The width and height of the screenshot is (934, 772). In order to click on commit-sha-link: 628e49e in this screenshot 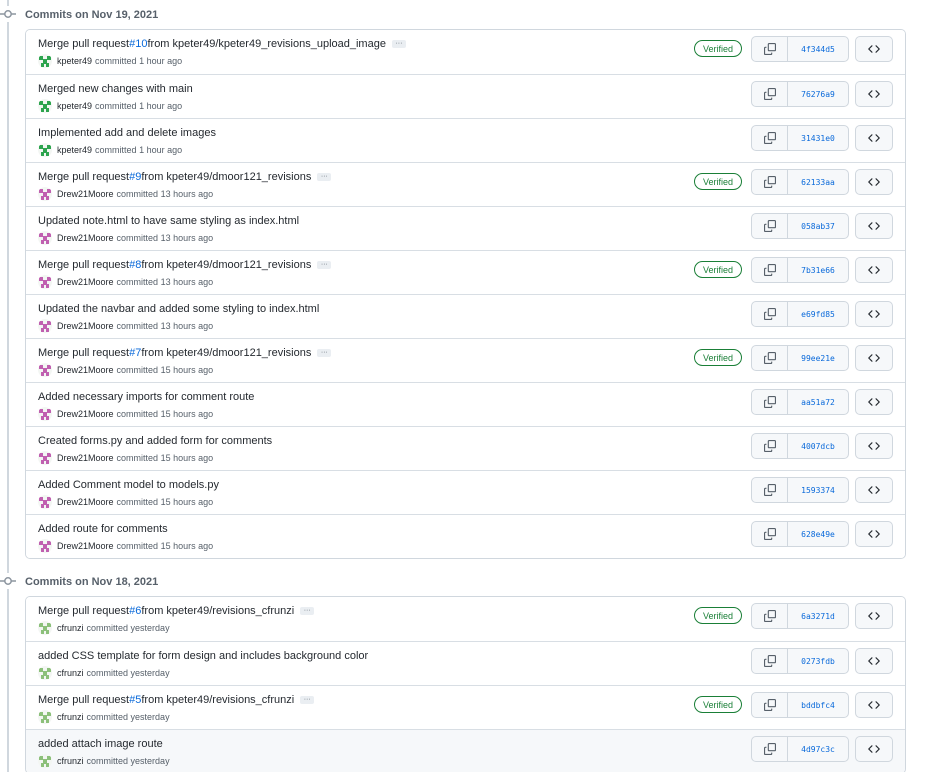, I will do `click(818, 534)`.